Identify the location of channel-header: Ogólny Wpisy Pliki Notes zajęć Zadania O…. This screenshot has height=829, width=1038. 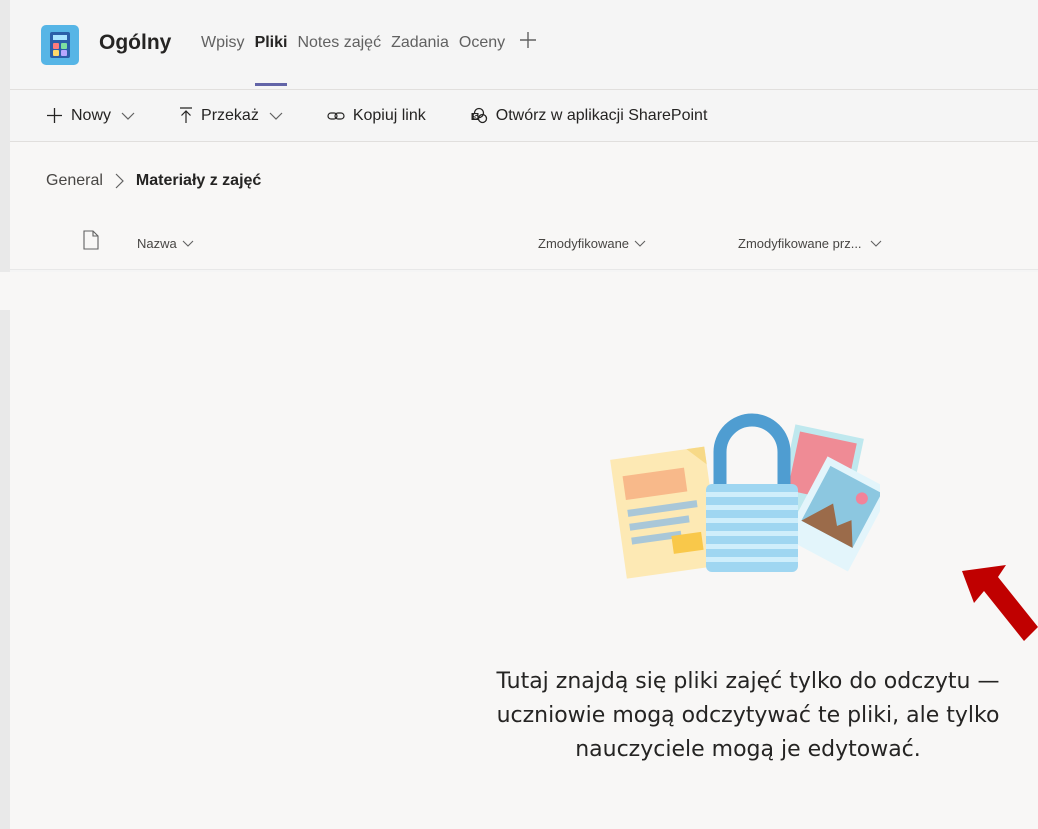
(524, 45).